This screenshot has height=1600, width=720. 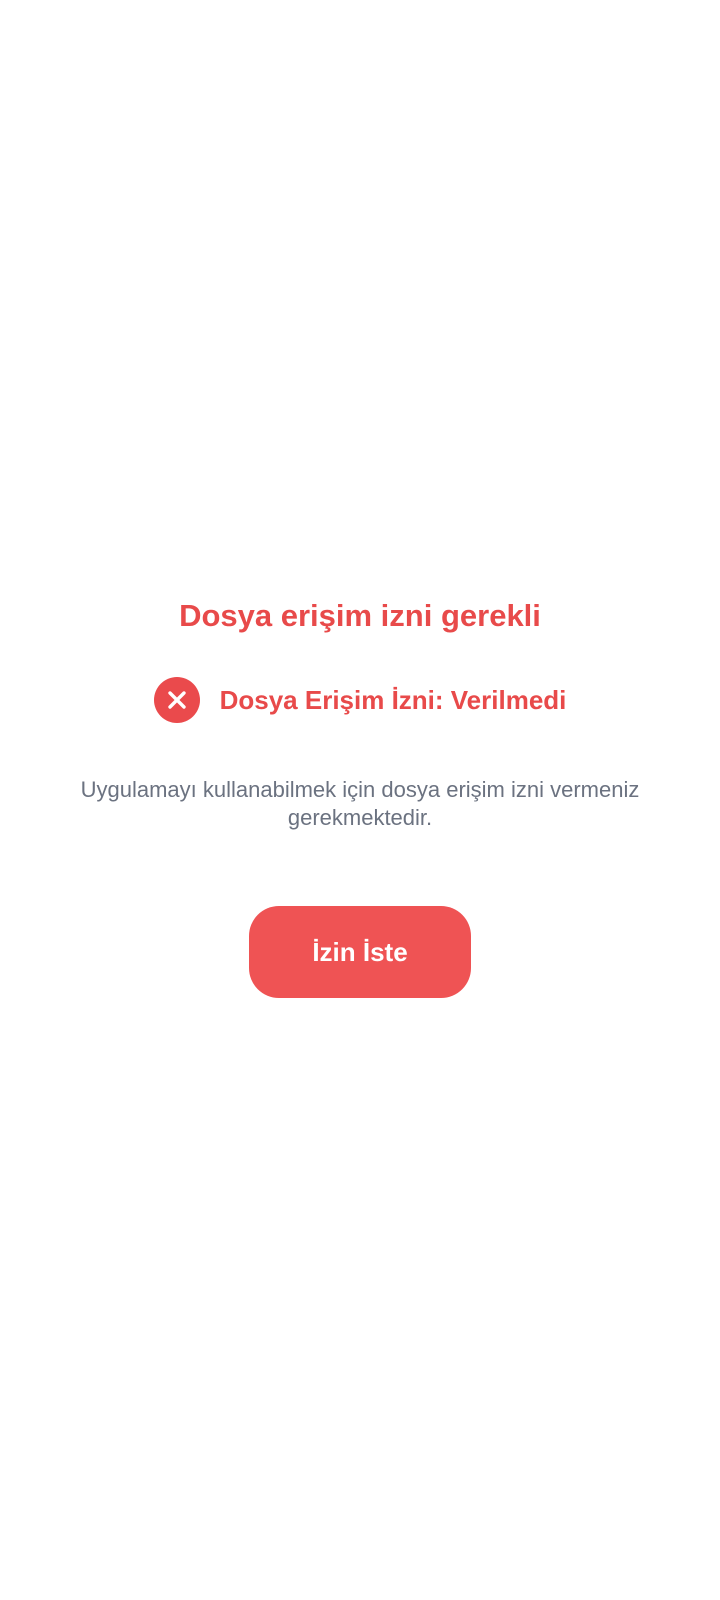 I want to click on request-permission-button: İzin İste, so click(x=360, y=952).